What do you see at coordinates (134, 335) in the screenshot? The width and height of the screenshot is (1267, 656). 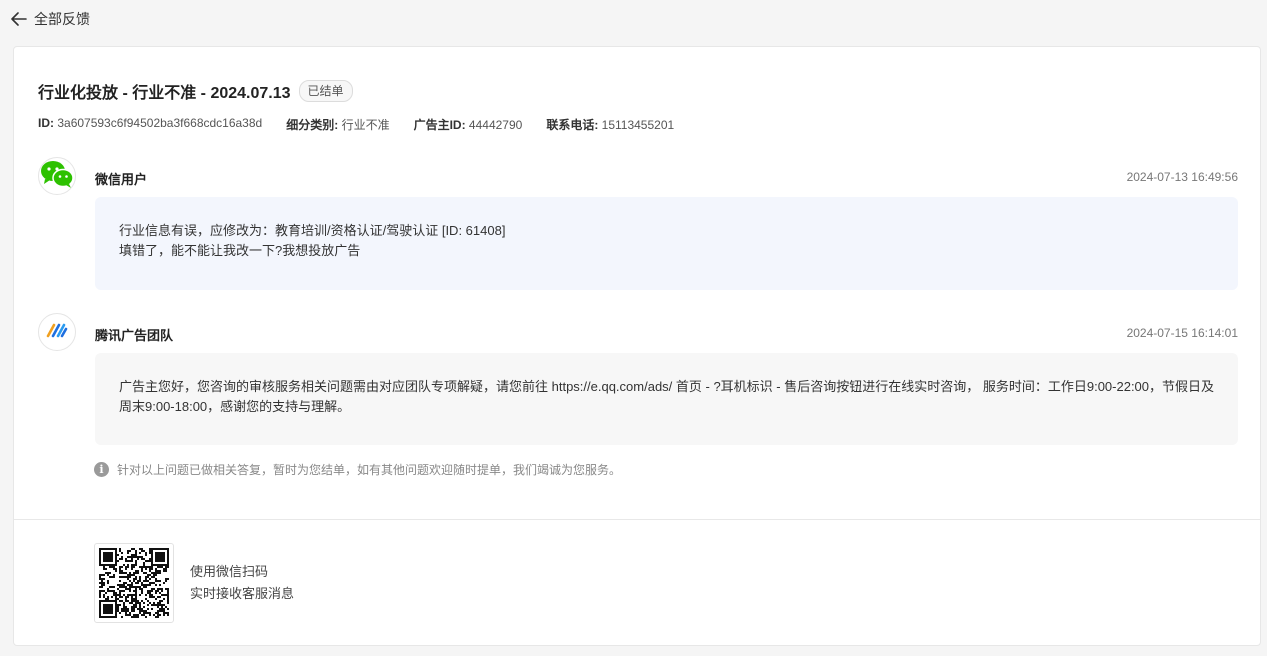 I see `sender-name: 腾讯广告团队` at bounding box center [134, 335].